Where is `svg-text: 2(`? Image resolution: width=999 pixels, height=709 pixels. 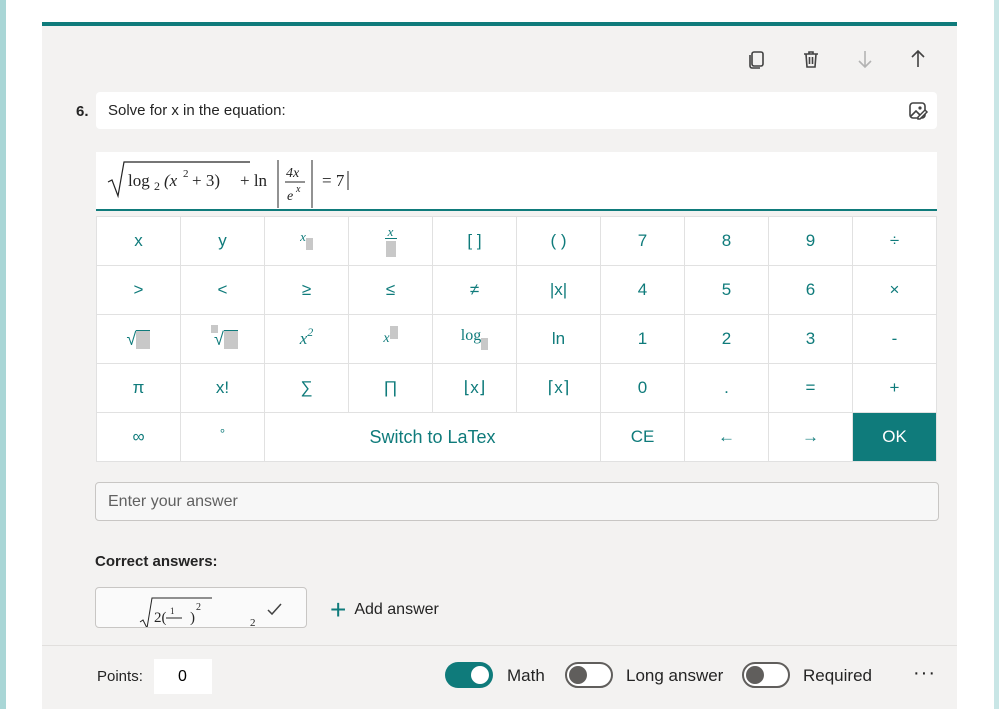
svg-text: 2( is located at coordinates (160, 618).